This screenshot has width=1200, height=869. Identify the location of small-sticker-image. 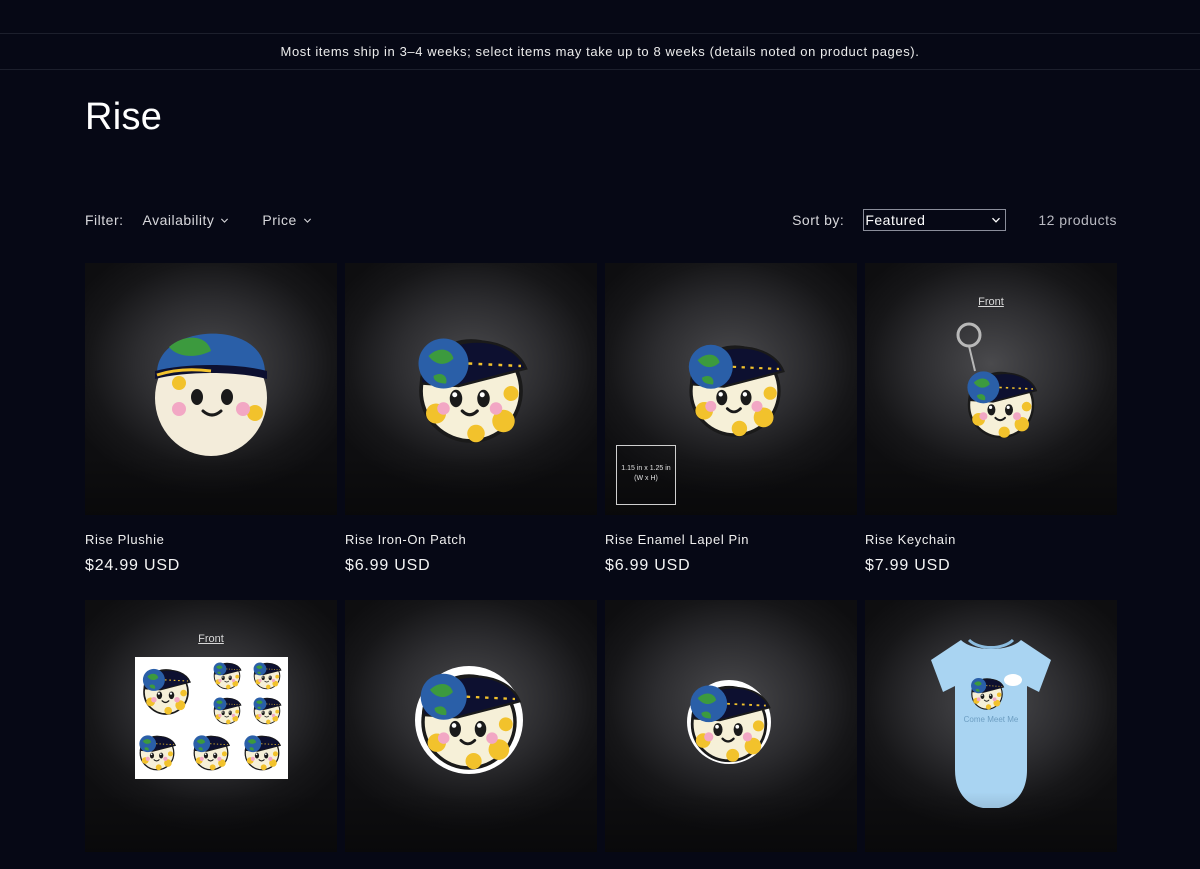
(729, 722).